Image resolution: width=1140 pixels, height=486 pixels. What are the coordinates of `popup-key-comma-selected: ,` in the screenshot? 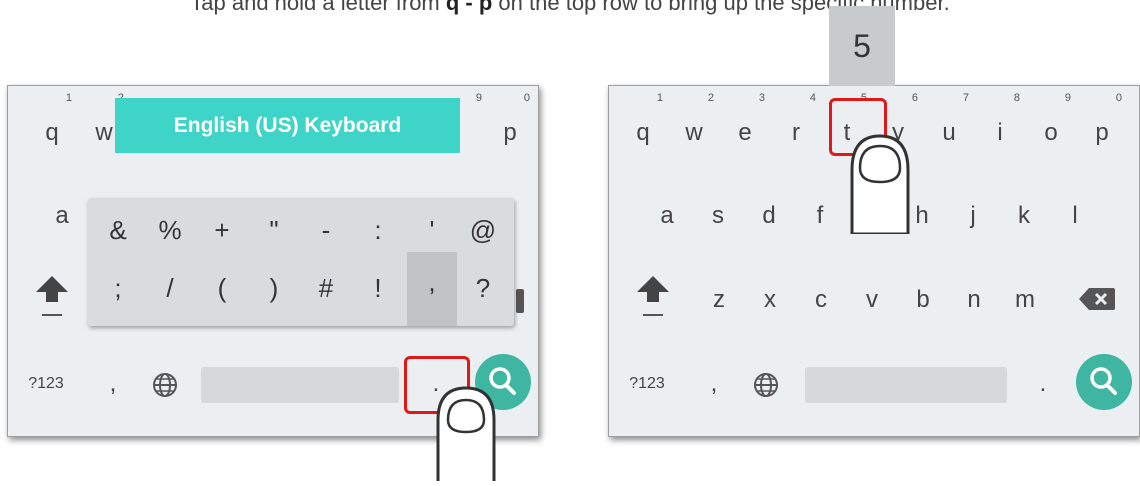 It's located at (432, 289).